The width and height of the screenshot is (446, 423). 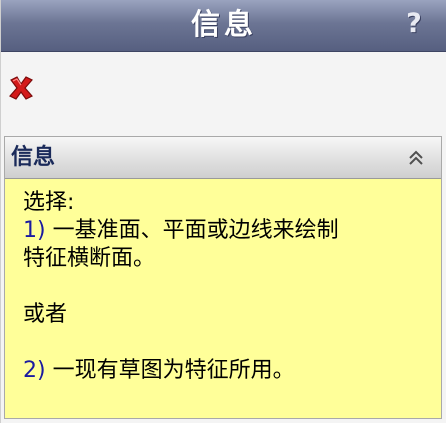 I want to click on option-text-2: 一现有草图为特征所用。, so click(x=170, y=370).